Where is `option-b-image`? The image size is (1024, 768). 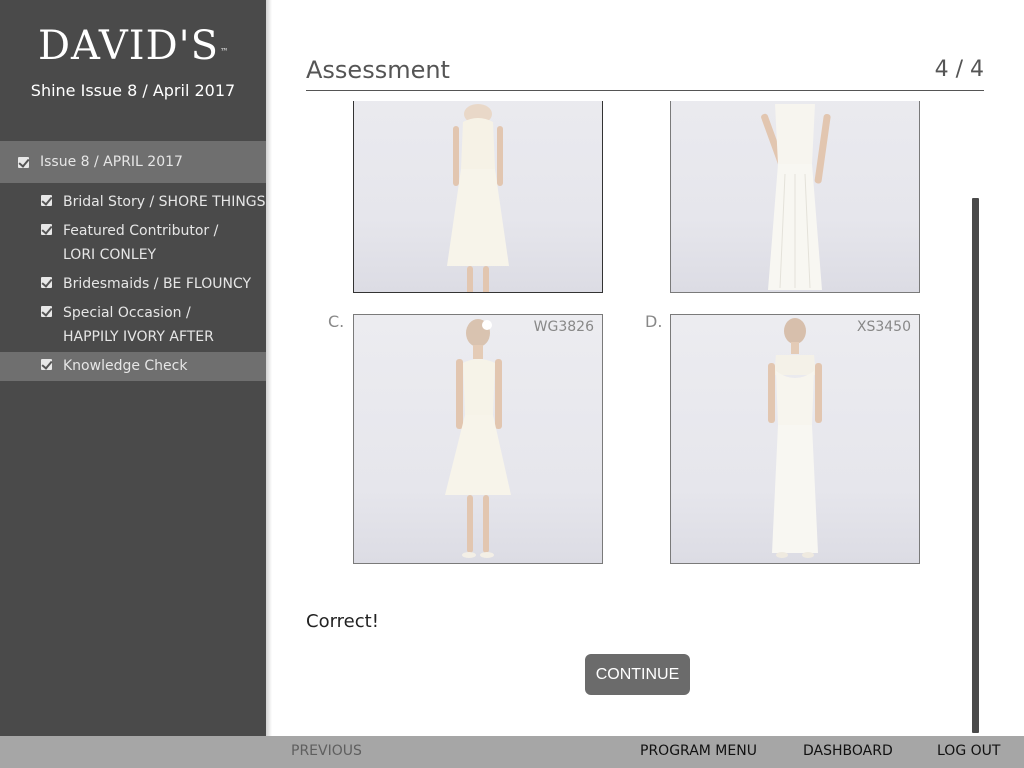
option-b-image is located at coordinates (795, 197).